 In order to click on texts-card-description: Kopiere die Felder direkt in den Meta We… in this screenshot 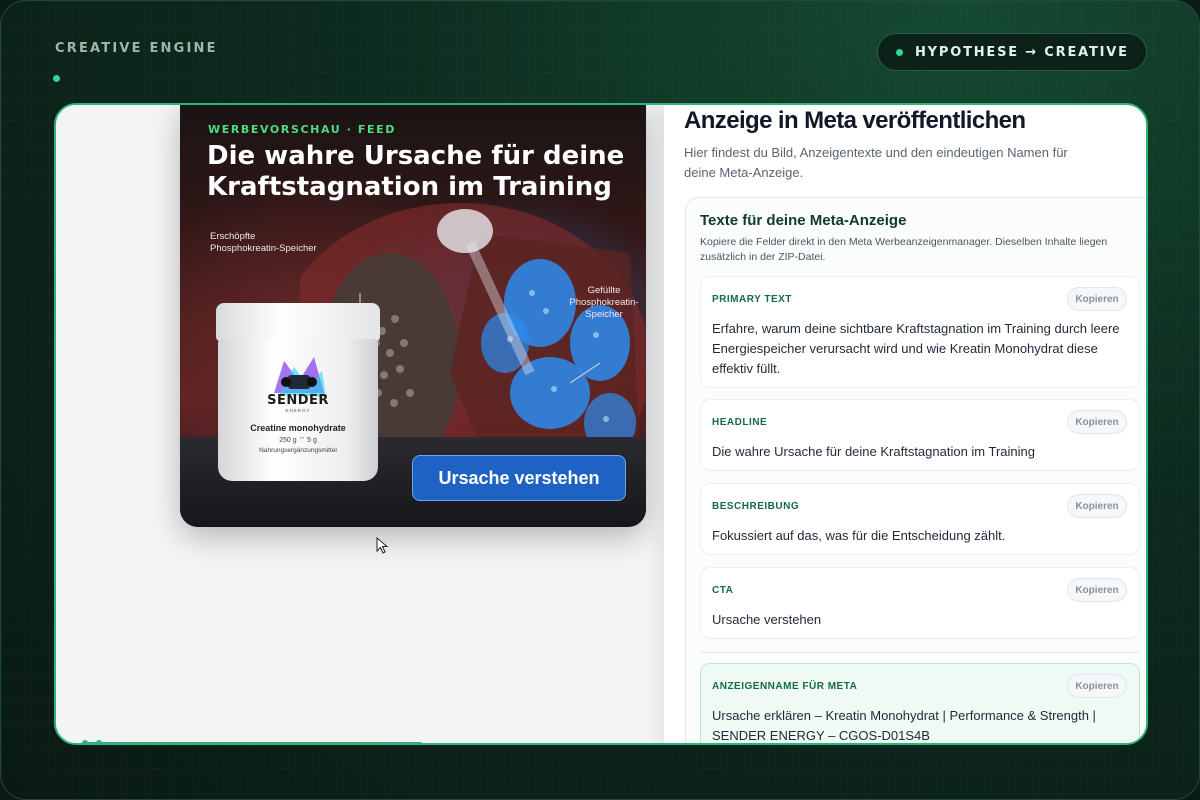, I will do `click(904, 249)`.